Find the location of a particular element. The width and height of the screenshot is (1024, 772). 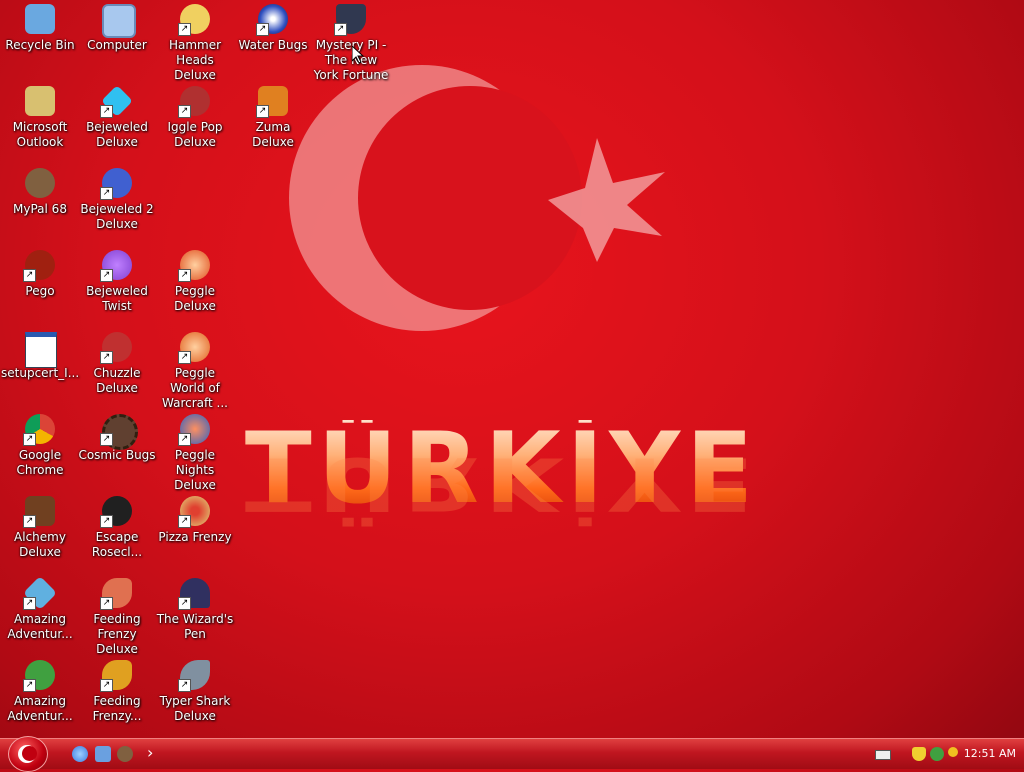

desktop-icon-label: Microsoft Outlook is located at coordinates (40, 134).